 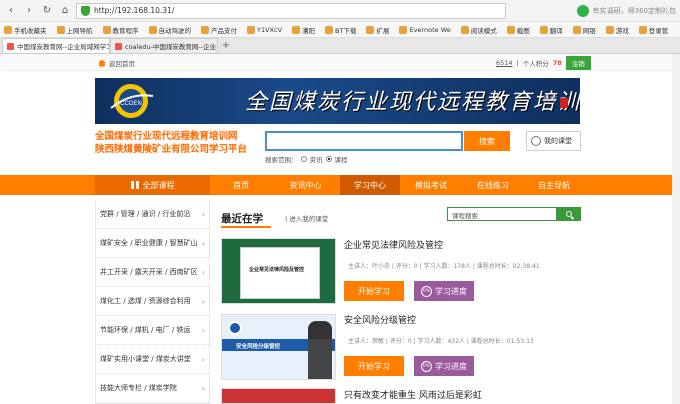 I want to click on banner-signature: 袁纯, so click(x=549, y=99).